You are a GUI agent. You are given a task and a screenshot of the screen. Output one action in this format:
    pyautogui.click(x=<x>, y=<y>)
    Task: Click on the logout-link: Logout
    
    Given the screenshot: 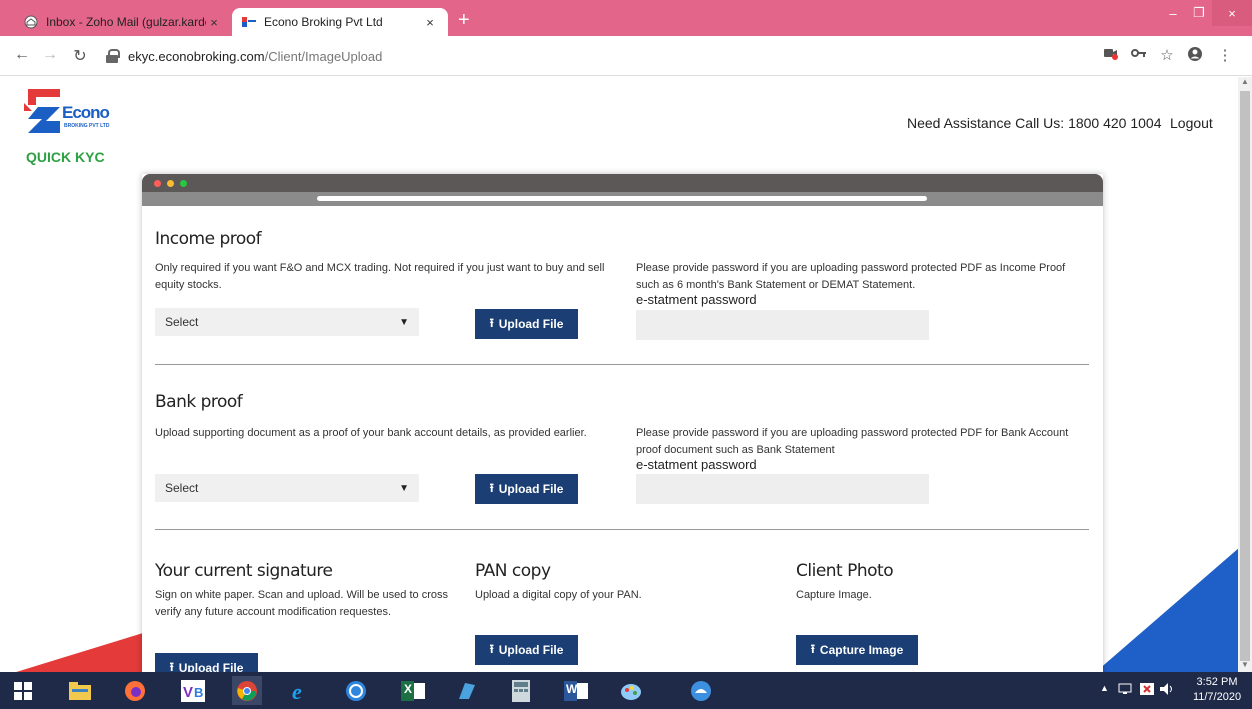 What is the action you would take?
    pyautogui.click(x=1191, y=123)
    